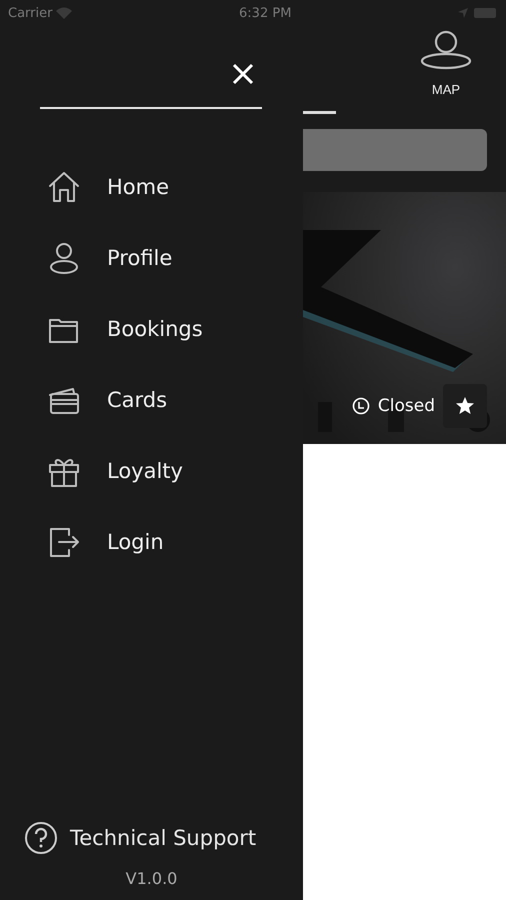 This screenshot has width=506, height=900. I want to click on status-label: Closed, so click(393, 406).